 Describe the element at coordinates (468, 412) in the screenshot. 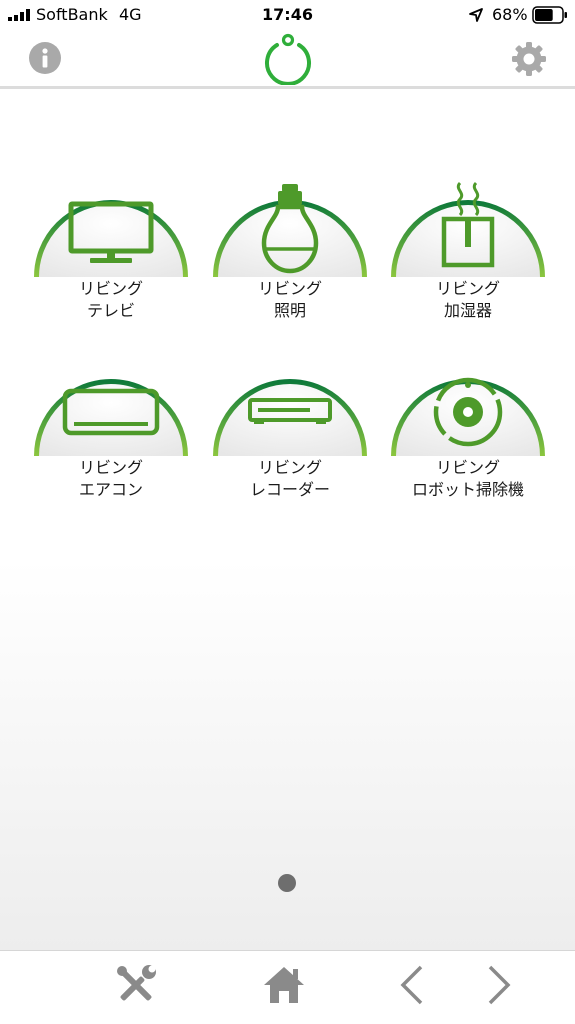

I see `robot-vacuum-icon` at that location.